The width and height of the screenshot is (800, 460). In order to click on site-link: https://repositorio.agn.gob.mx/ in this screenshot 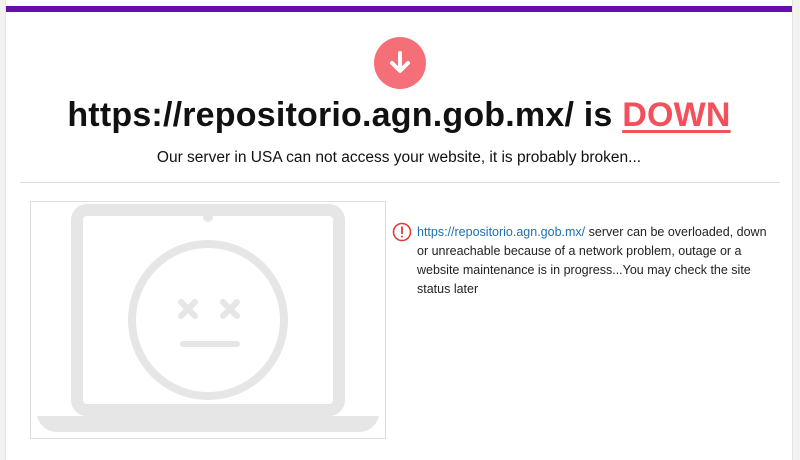, I will do `click(501, 232)`.